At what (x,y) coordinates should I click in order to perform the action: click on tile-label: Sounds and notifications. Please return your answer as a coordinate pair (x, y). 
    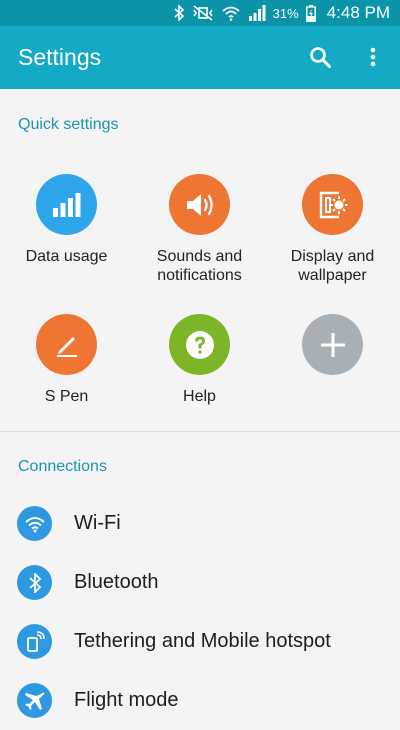
    Looking at the image, I should click on (199, 266).